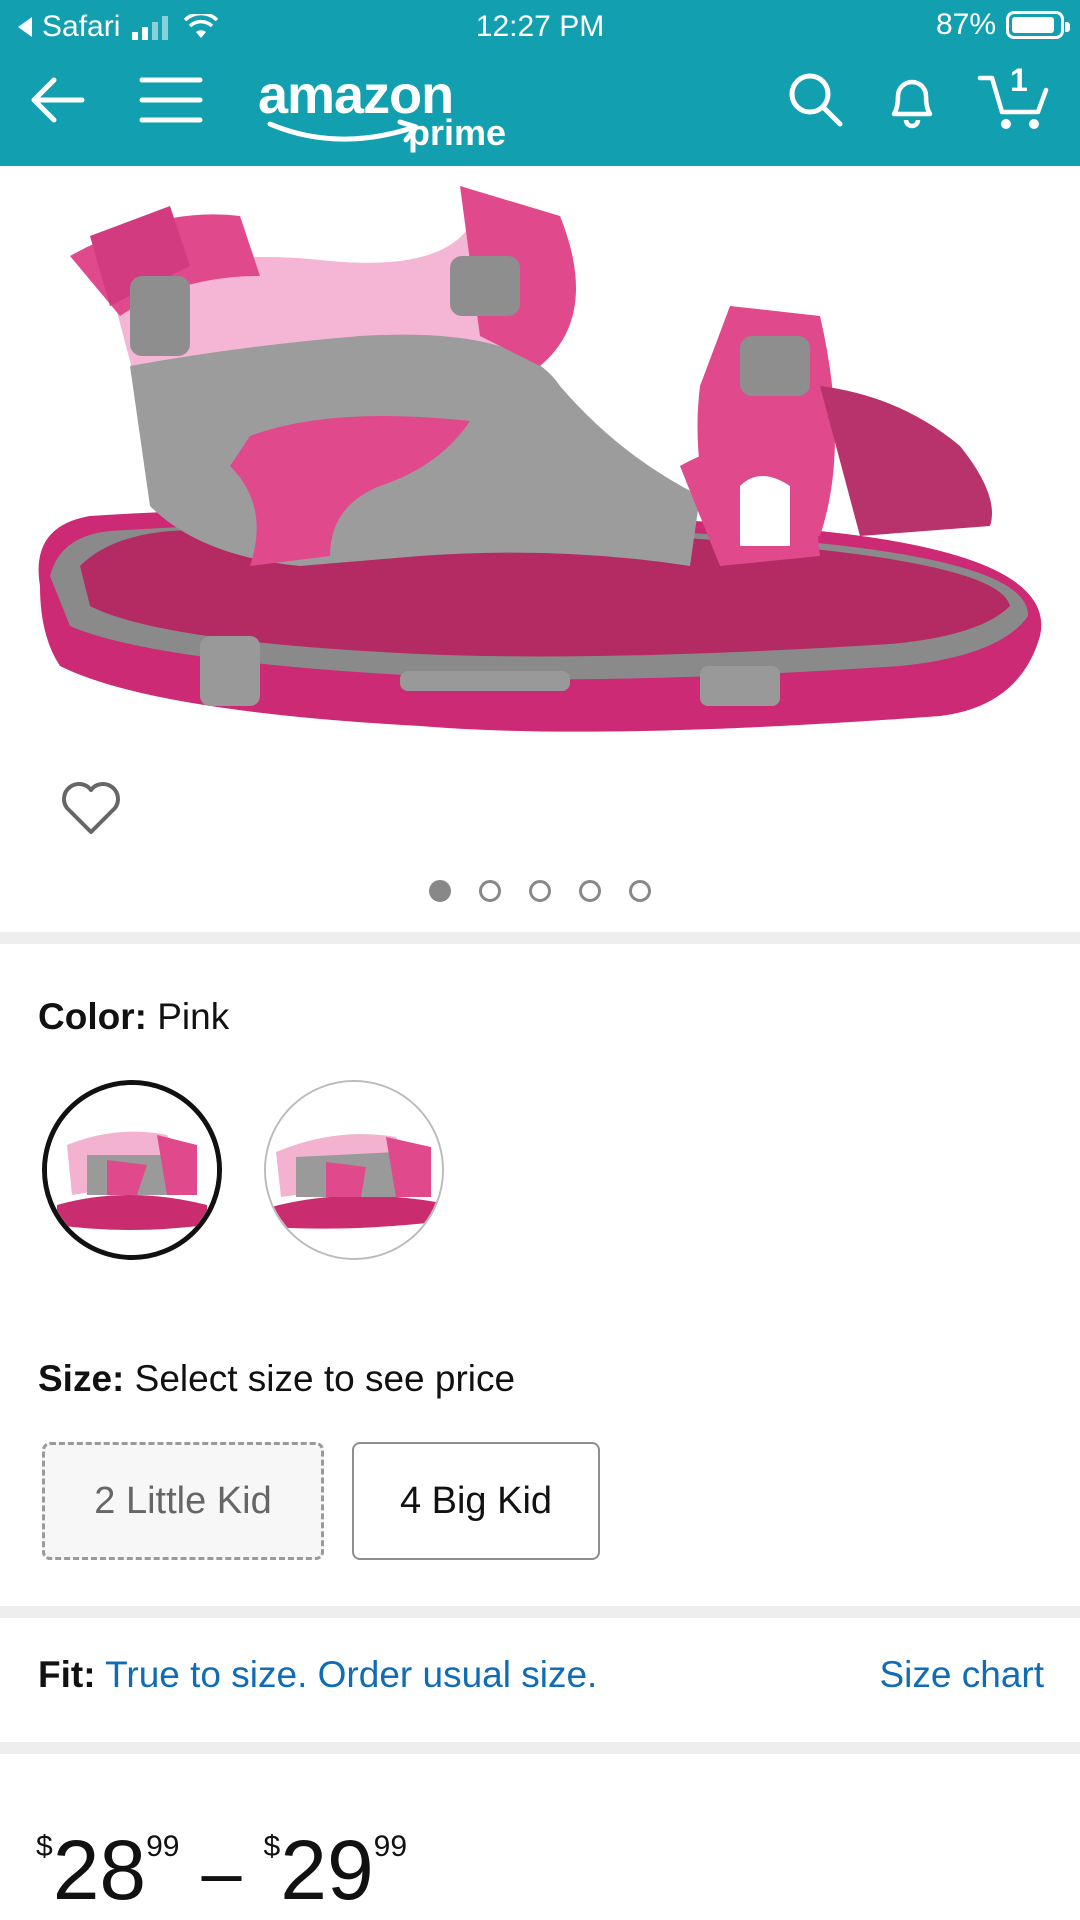 The width and height of the screenshot is (1080, 1920). What do you see at coordinates (99, 1870) in the screenshot?
I see `price-low-whole: 28` at bounding box center [99, 1870].